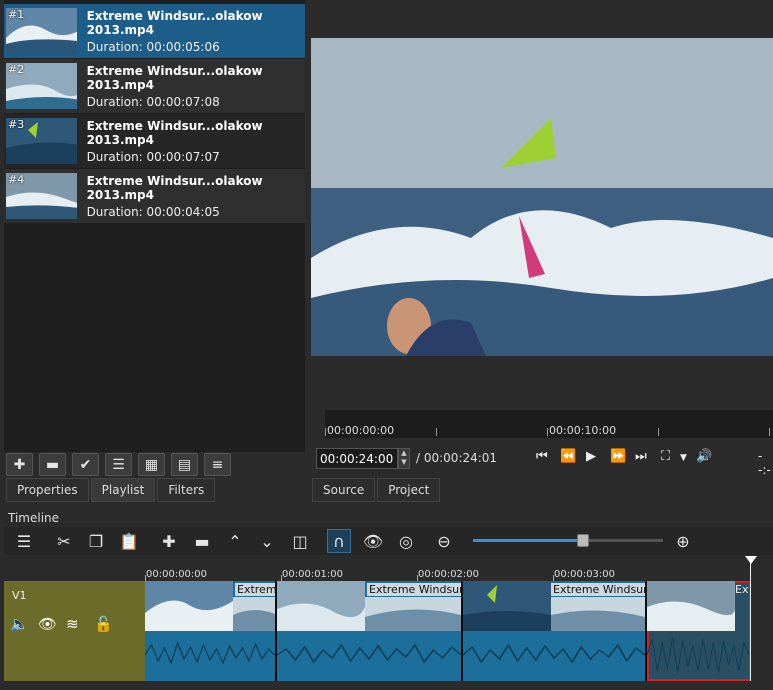  What do you see at coordinates (153, 46) in the screenshot?
I see `playlist-item-duration: Duration: 00:00:05:06` at bounding box center [153, 46].